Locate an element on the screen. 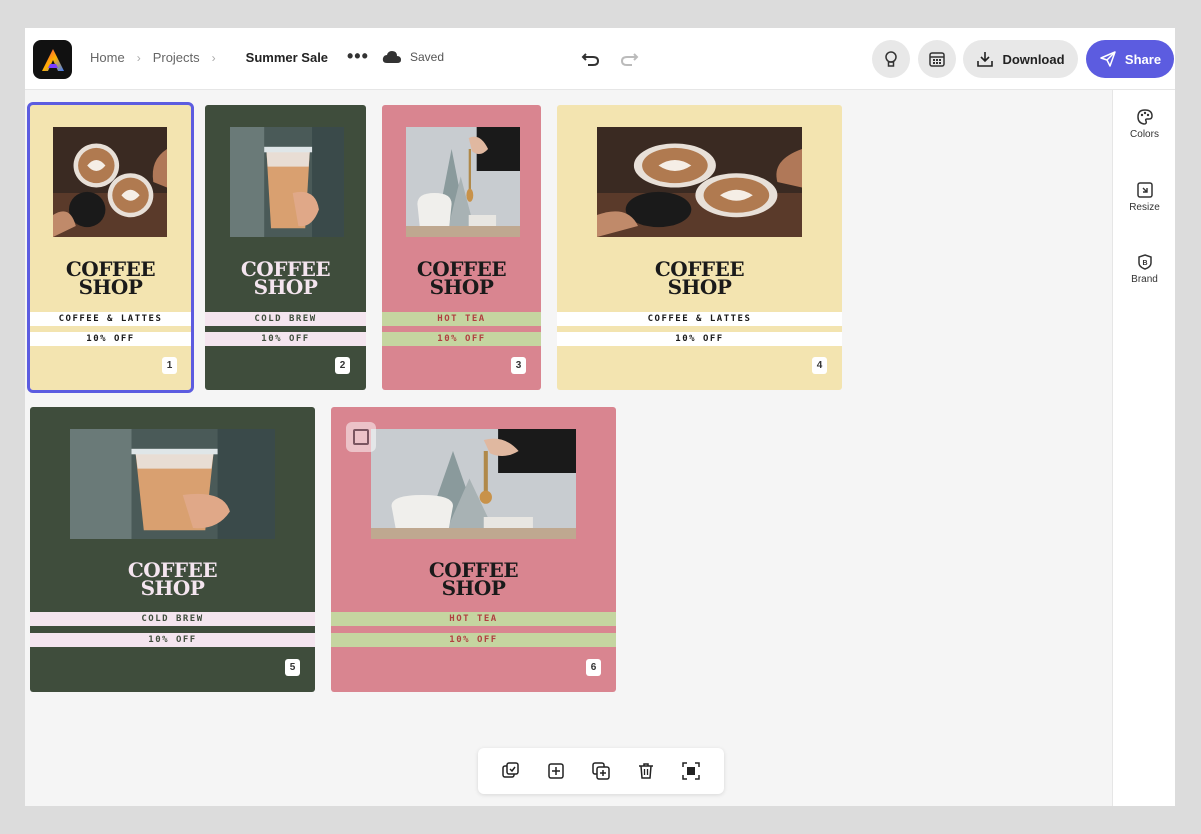 The height and width of the screenshot is (834, 1201). page-card-5: COFFEE SHOP COLD BREW 10% OFF 5 is located at coordinates (172, 549).